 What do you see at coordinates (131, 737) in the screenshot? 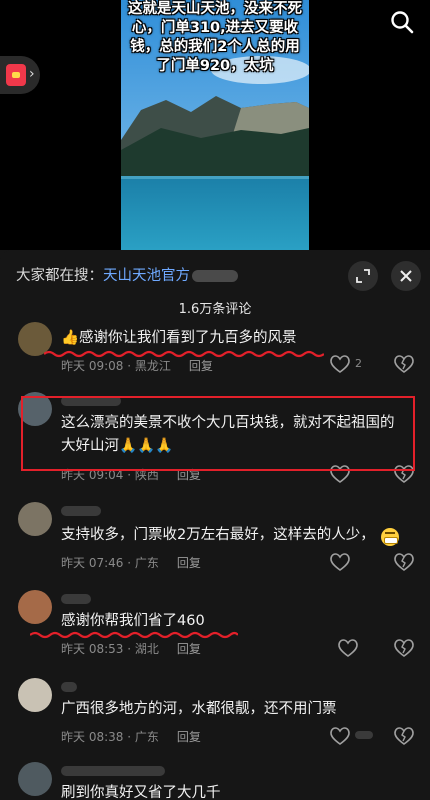
I see `comment-meta: 昨天 08:38 · 广东 回复` at bounding box center [131, 737].